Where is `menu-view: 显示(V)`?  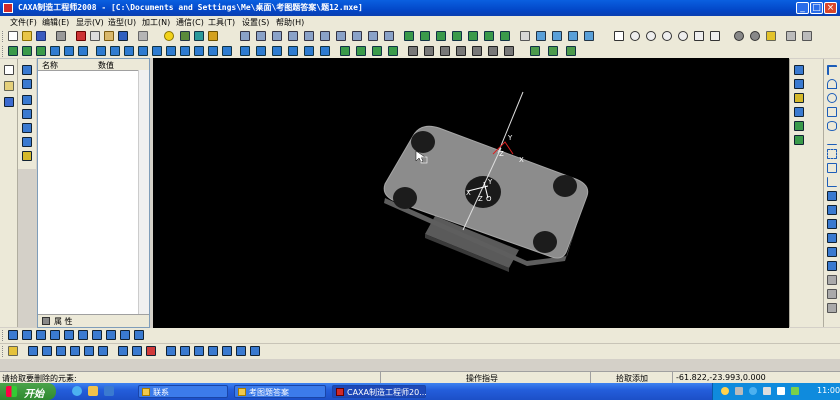
menu-view: 显示(V) is located at coordinates (90, 22).